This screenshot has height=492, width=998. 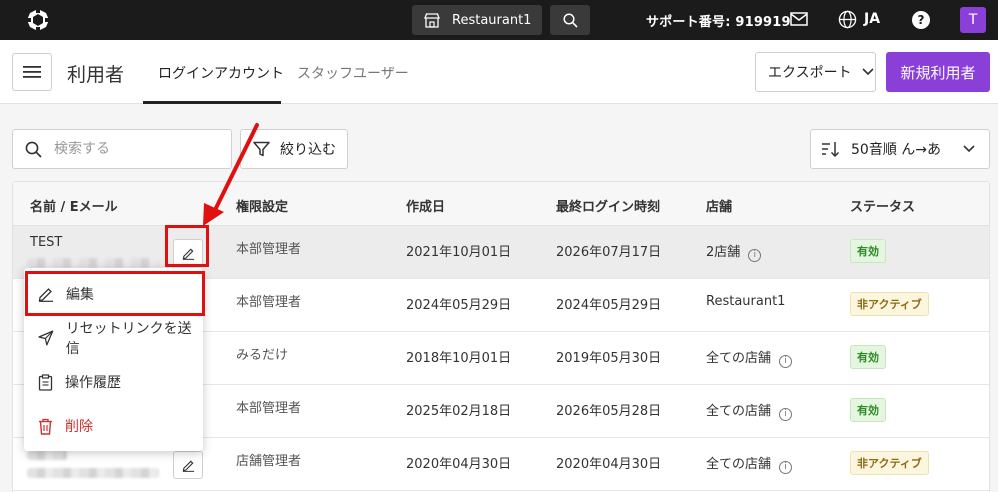 What do you see at coordinates (45, 426) in the screenshot?
I see `trash-icon` at bounding box center [45, 426].